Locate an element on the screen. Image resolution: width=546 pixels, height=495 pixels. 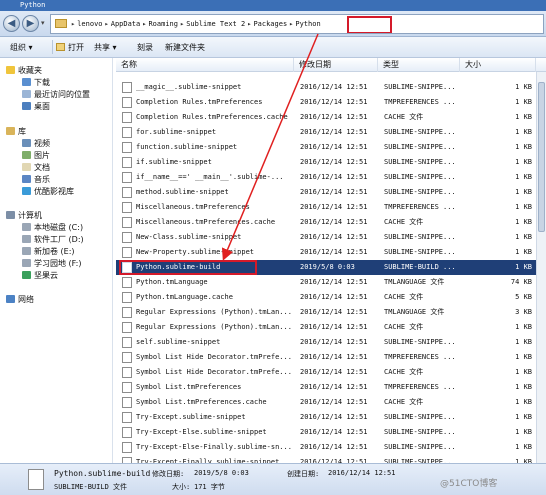
details-size-label: 大小: is located at coordinates (181, 487).